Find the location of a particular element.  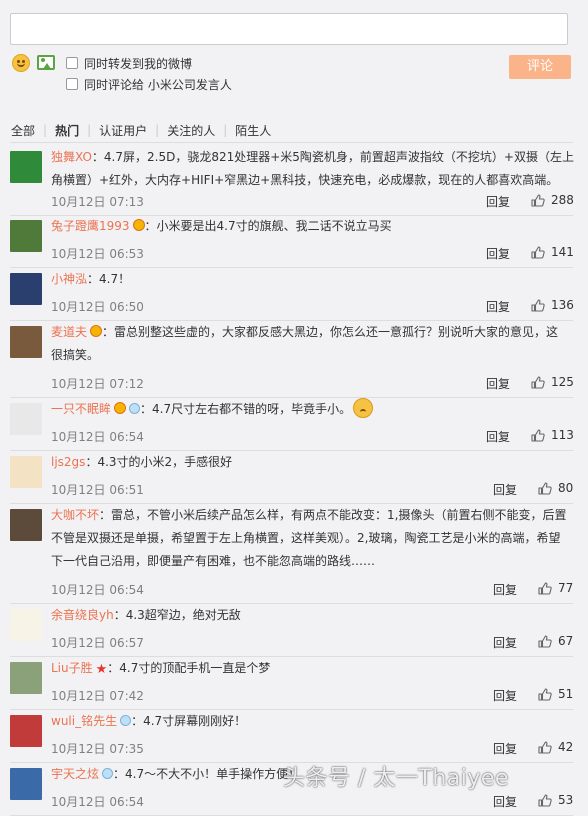

like-button: 51 is located at coordinates (555, 694).